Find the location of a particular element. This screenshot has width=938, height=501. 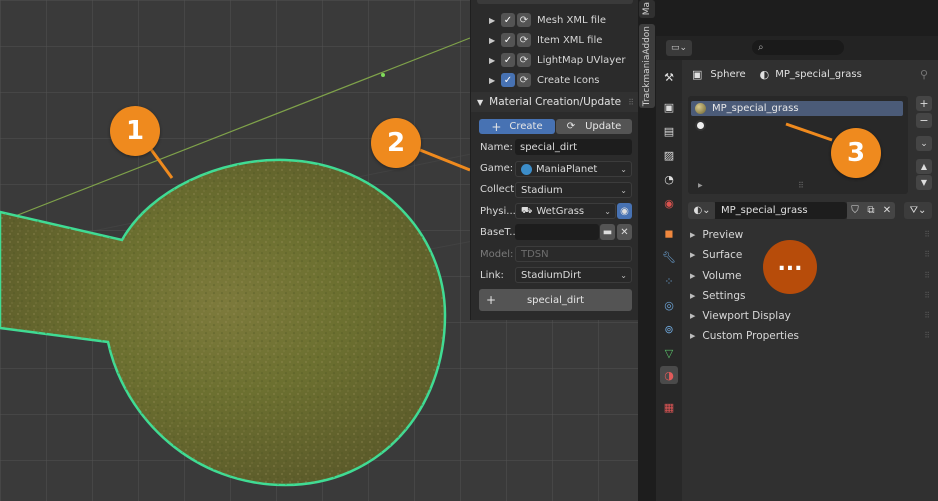

physics-dropdown: ⛟ WetGrass ⌄ is located at coordinates (565, 211).